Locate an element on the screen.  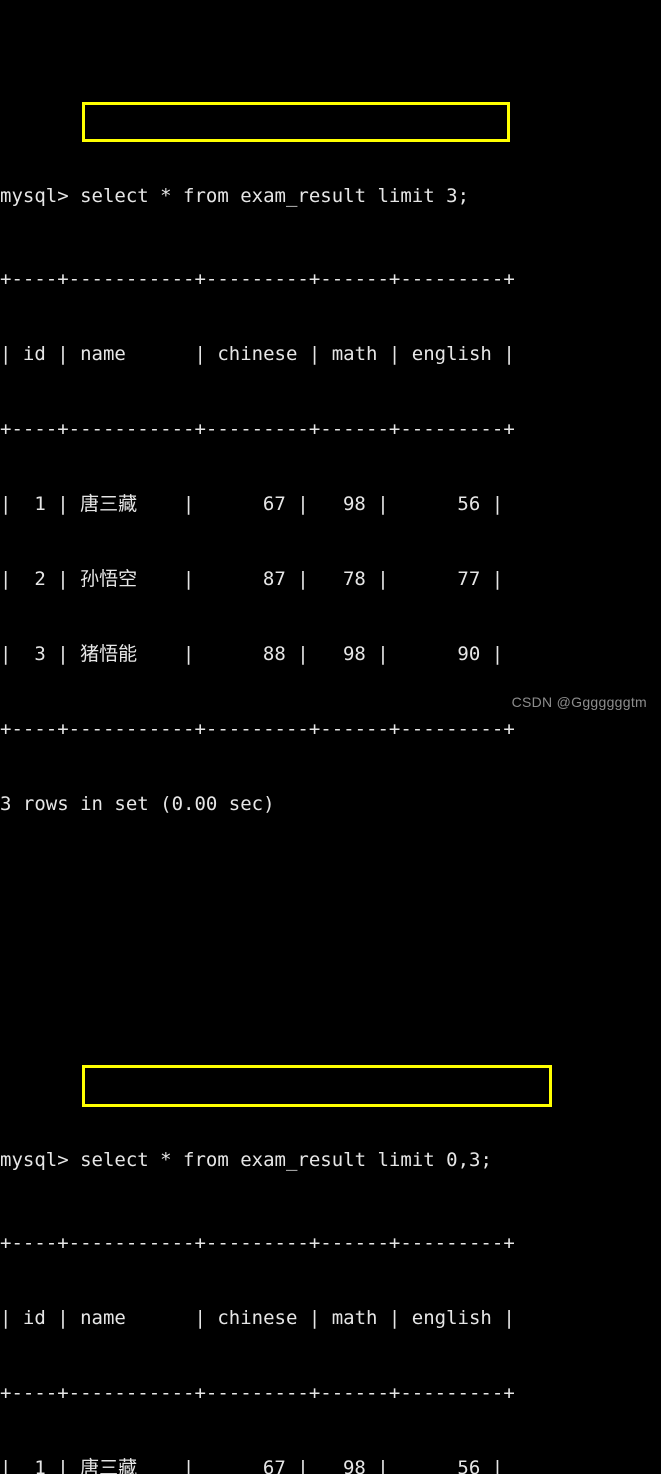
row-name-cell: 猪悟能 is located at coordinates (109, 654).